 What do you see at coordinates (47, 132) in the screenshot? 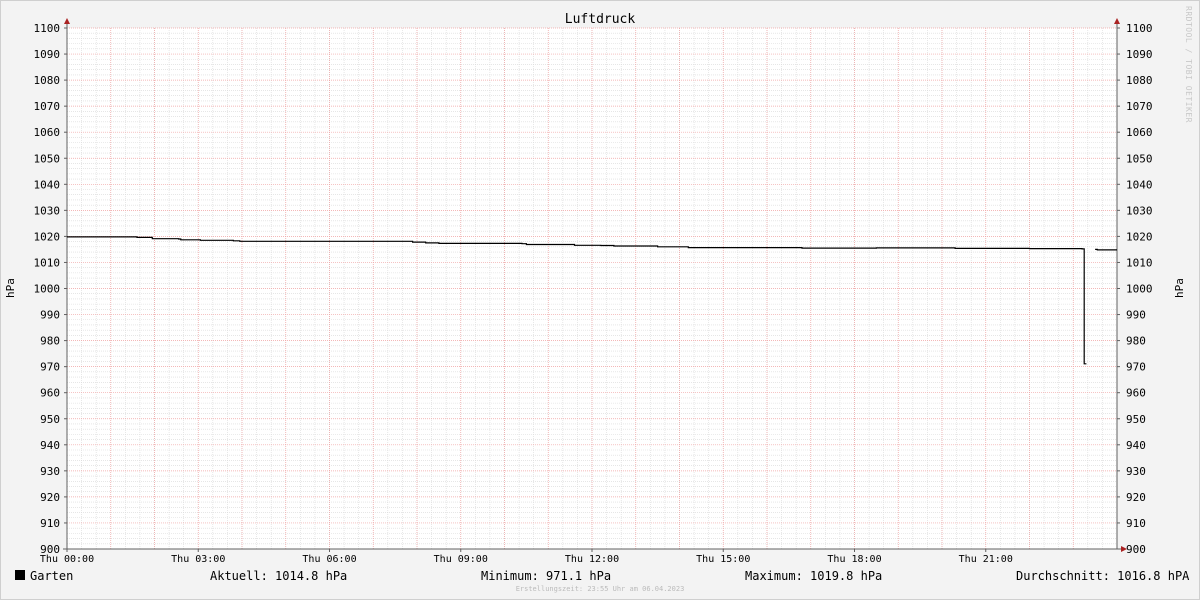
I see `y-tick-label-left: 1060` at bounding box center [47, 132].